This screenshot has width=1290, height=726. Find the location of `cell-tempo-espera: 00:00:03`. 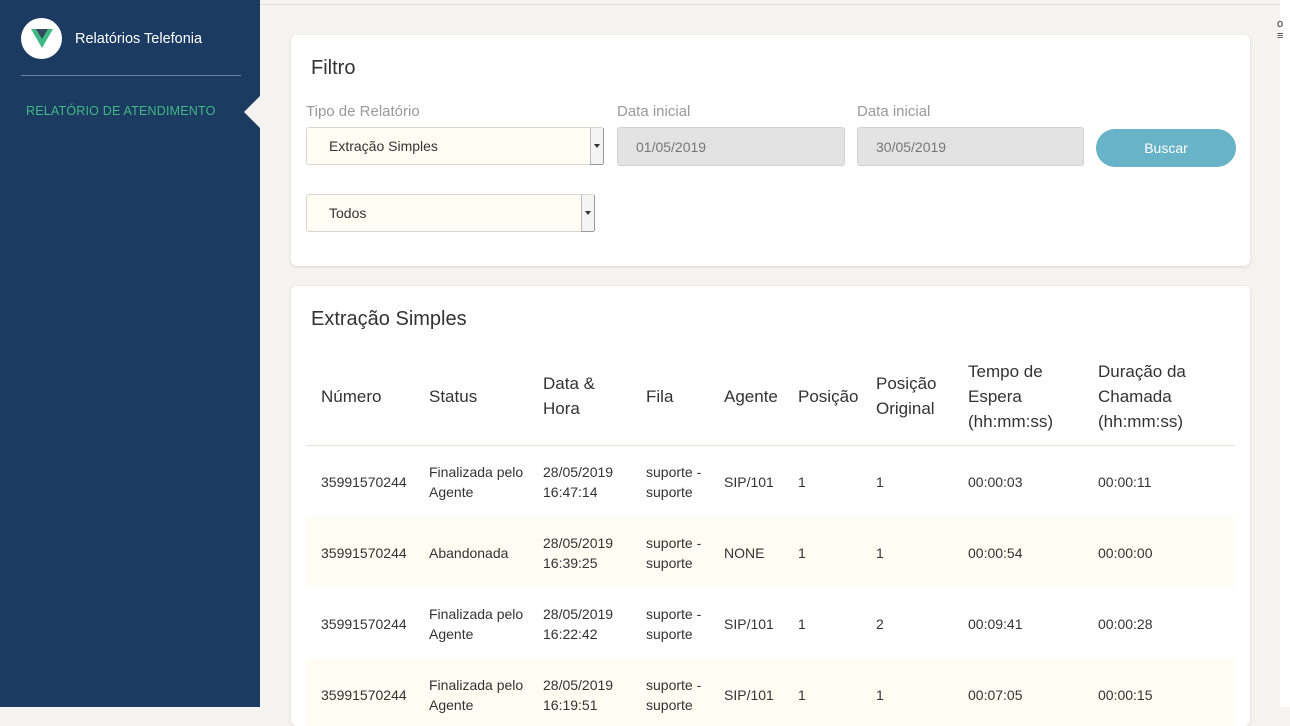

cell-tempo-espera: 00:00:03 is located at coordinates (995, 481).